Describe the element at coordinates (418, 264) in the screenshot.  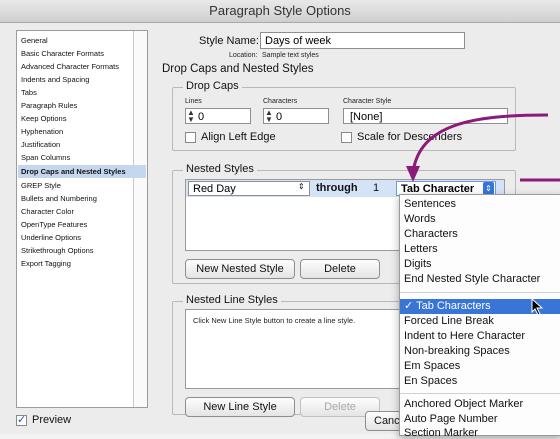
I see `menu-item-digits: Digits` at that location.